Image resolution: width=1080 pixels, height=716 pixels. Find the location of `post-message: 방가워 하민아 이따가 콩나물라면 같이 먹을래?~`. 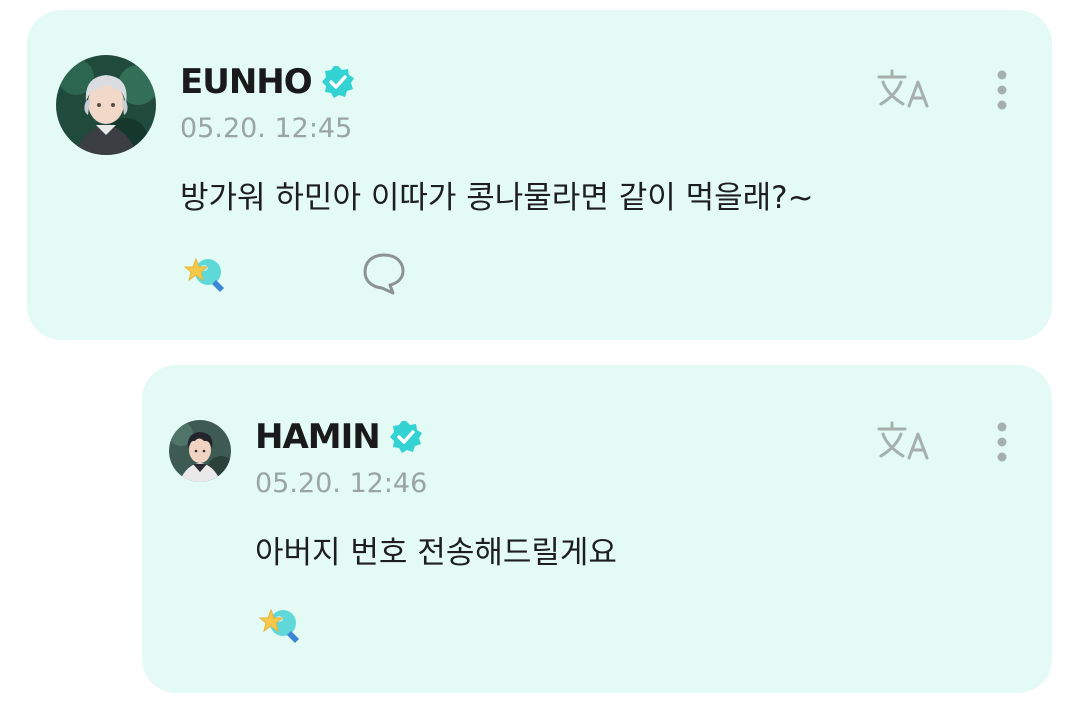

post-message: 방가워 하민아 이따가 콩나물라면 같이 먹을래?~ is located at coordinates (497, 198).